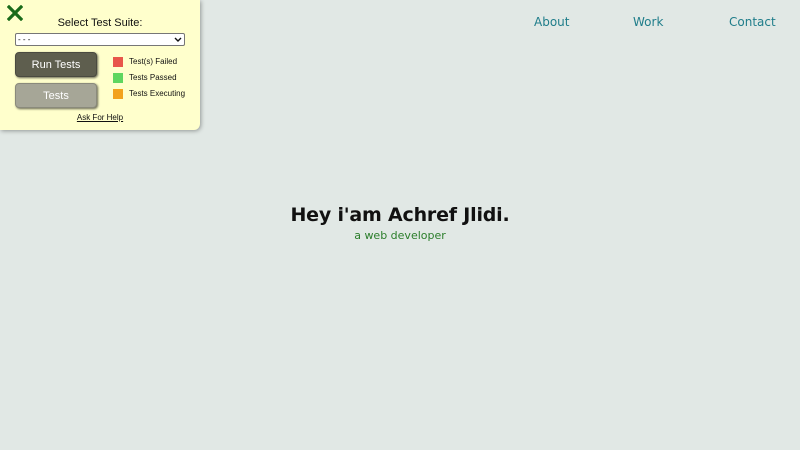  Describe the element at coordinates (118, 78) in the screenshot. I see `legend-swatch-passed` at that location.